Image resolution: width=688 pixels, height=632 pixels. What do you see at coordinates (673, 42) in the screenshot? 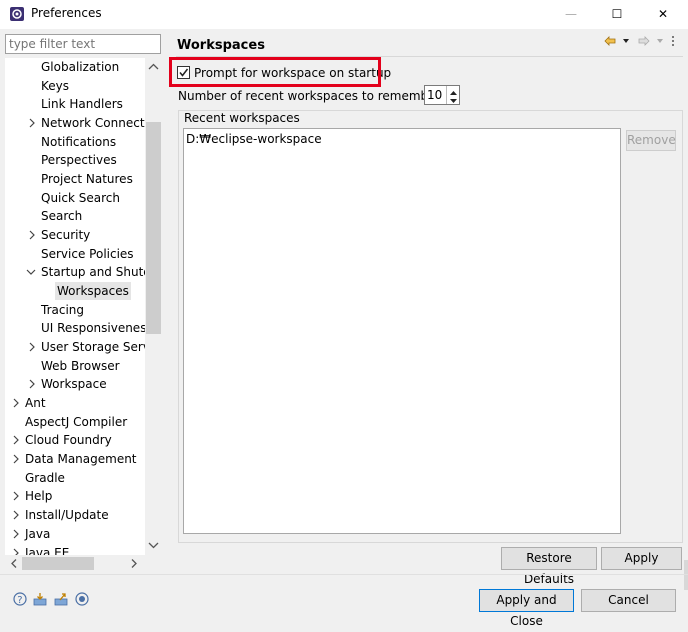
I see `view-menu-icon` at bounding box center [673, 42].